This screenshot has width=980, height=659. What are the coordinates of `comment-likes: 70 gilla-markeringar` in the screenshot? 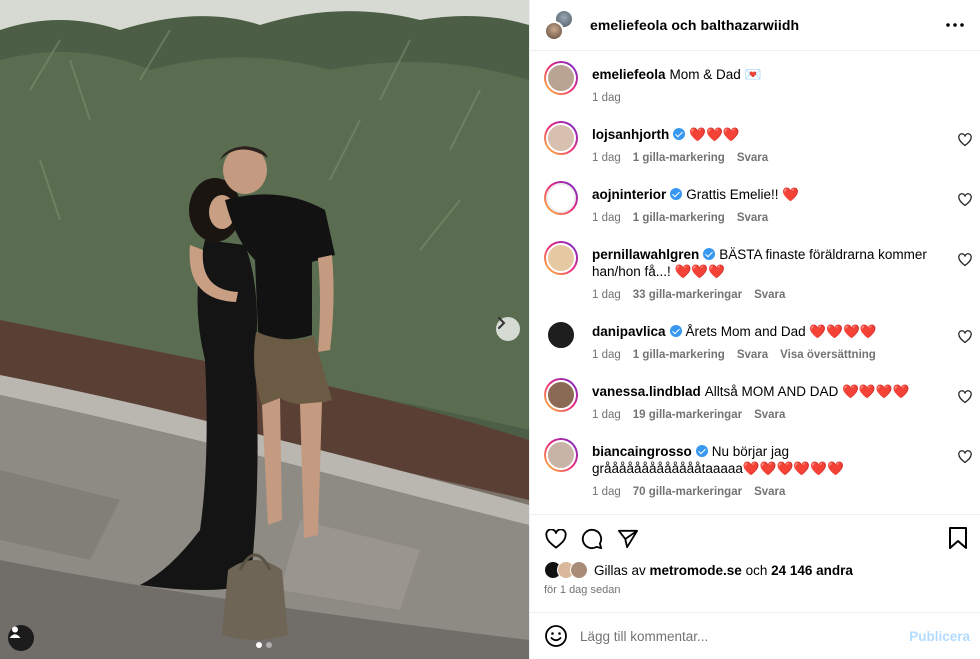 It's located at (687, 492).